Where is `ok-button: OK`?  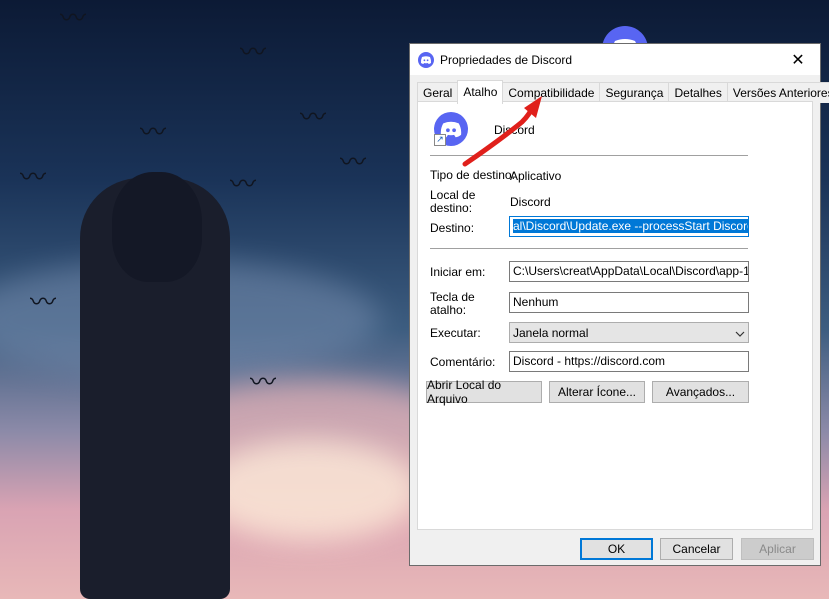 ok-button: OK is located at coordinates (616, 549).